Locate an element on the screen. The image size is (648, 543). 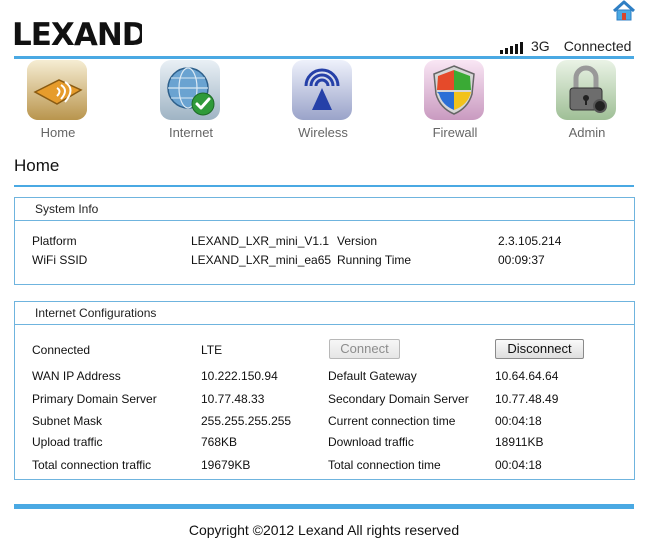
subnet-value: 255.255.255.255 is located at coordinates (246, 421).